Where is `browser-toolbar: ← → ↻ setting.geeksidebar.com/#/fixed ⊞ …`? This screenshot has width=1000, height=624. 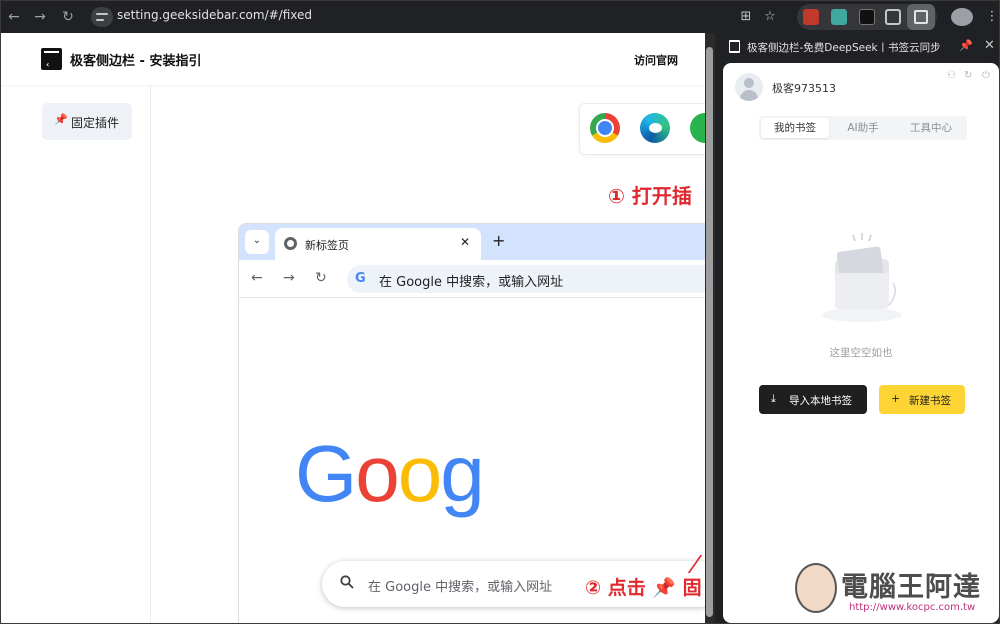 browser-toolbar: ← → ↻ setting.geeksidebar.com/#/fixed ⊞ … is located at coordinates (500, 17).